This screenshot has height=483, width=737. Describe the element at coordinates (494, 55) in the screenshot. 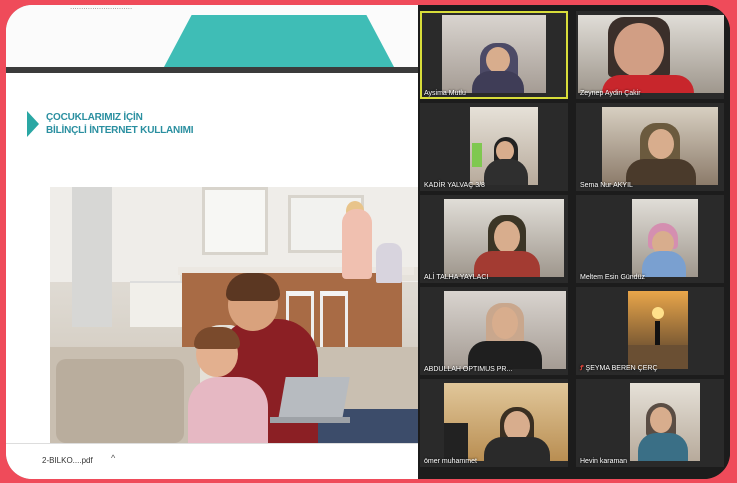

I see `participant-tile: Aysima Mutlu` at that location.